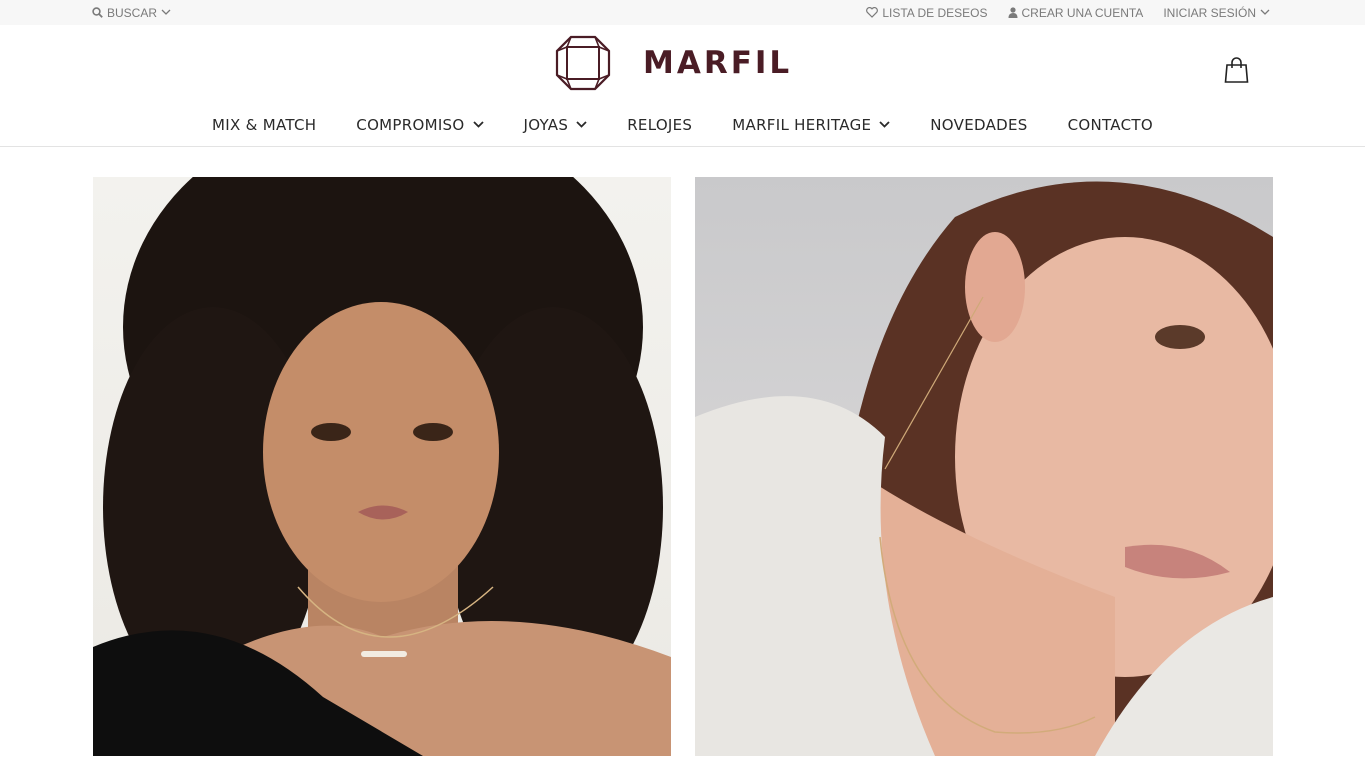 This screenshot has width=1365, height=768. What do you see at coordinates (935, 12) in the screenshot?
I see `wishlist-label: LISTA DE DESEOS` at bounding box center [935, 12].